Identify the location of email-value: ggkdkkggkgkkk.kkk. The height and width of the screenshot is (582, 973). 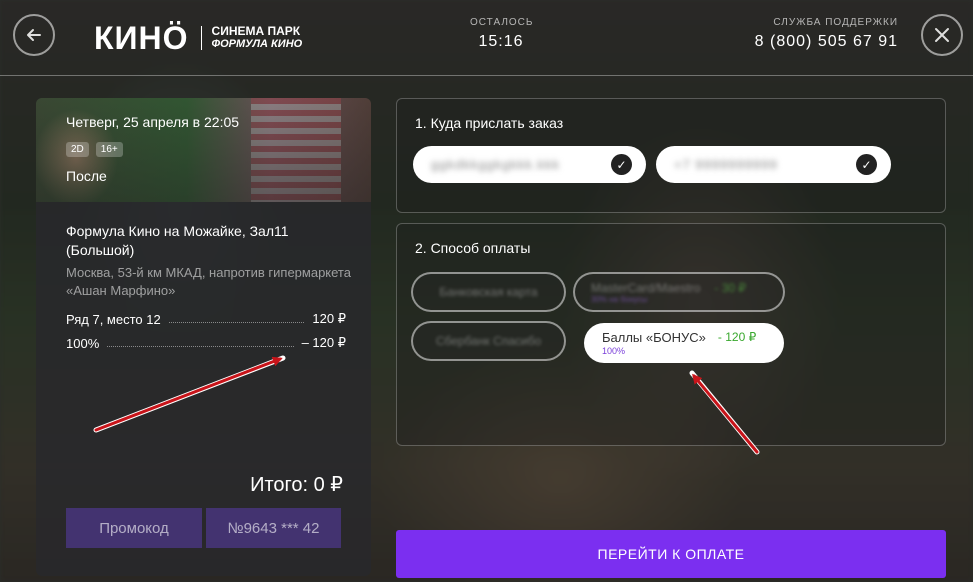
(495, 164).